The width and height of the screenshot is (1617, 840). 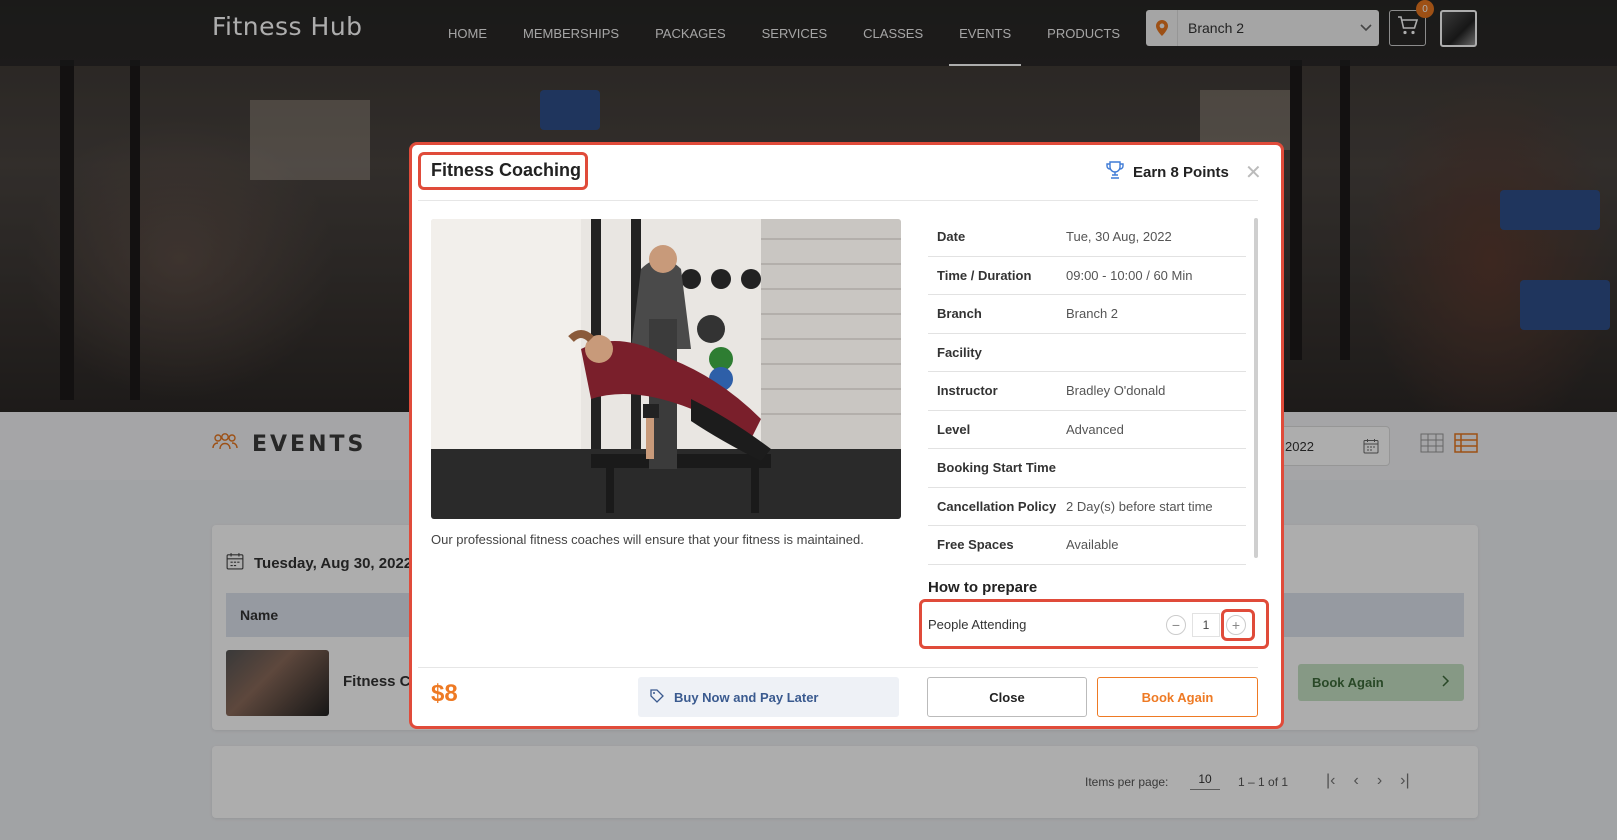 What do you see at coordinates (746, 697) in the screenshot?
I see `buy-now-pay-later-label: Buy Now and Pay Later` at bounding box center [746, 697].